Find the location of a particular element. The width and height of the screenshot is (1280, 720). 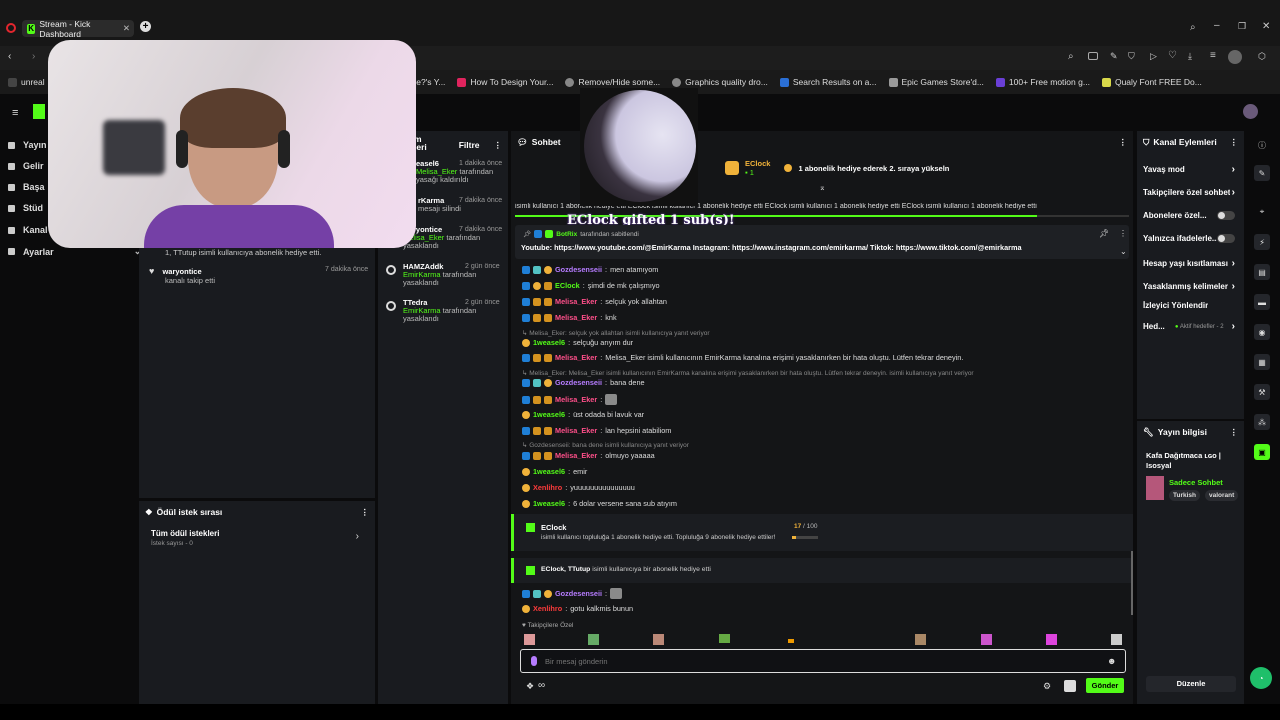

hamburger-icon: ≡ is located at coordinates (15, 113).